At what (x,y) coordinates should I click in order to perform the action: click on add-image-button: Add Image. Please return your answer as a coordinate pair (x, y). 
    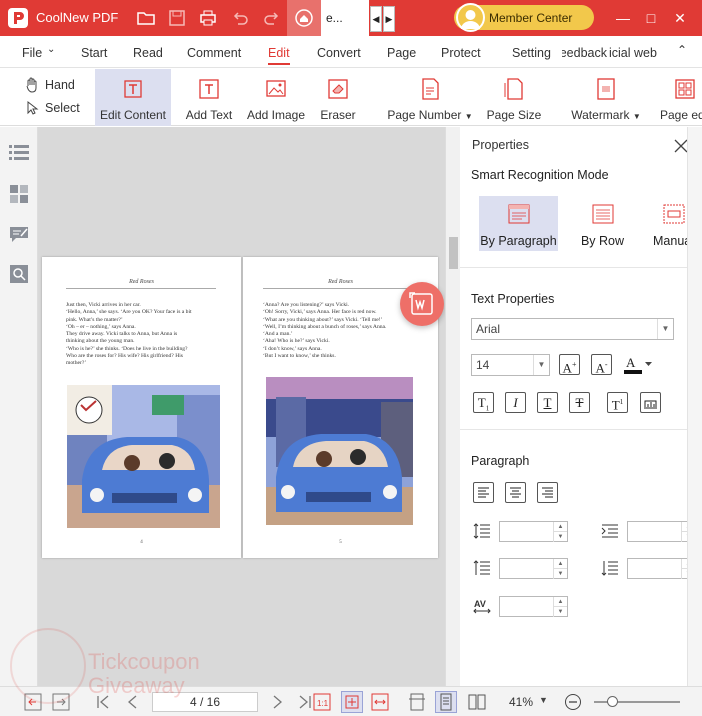
    Looking at the image, I should click on (276, 97).